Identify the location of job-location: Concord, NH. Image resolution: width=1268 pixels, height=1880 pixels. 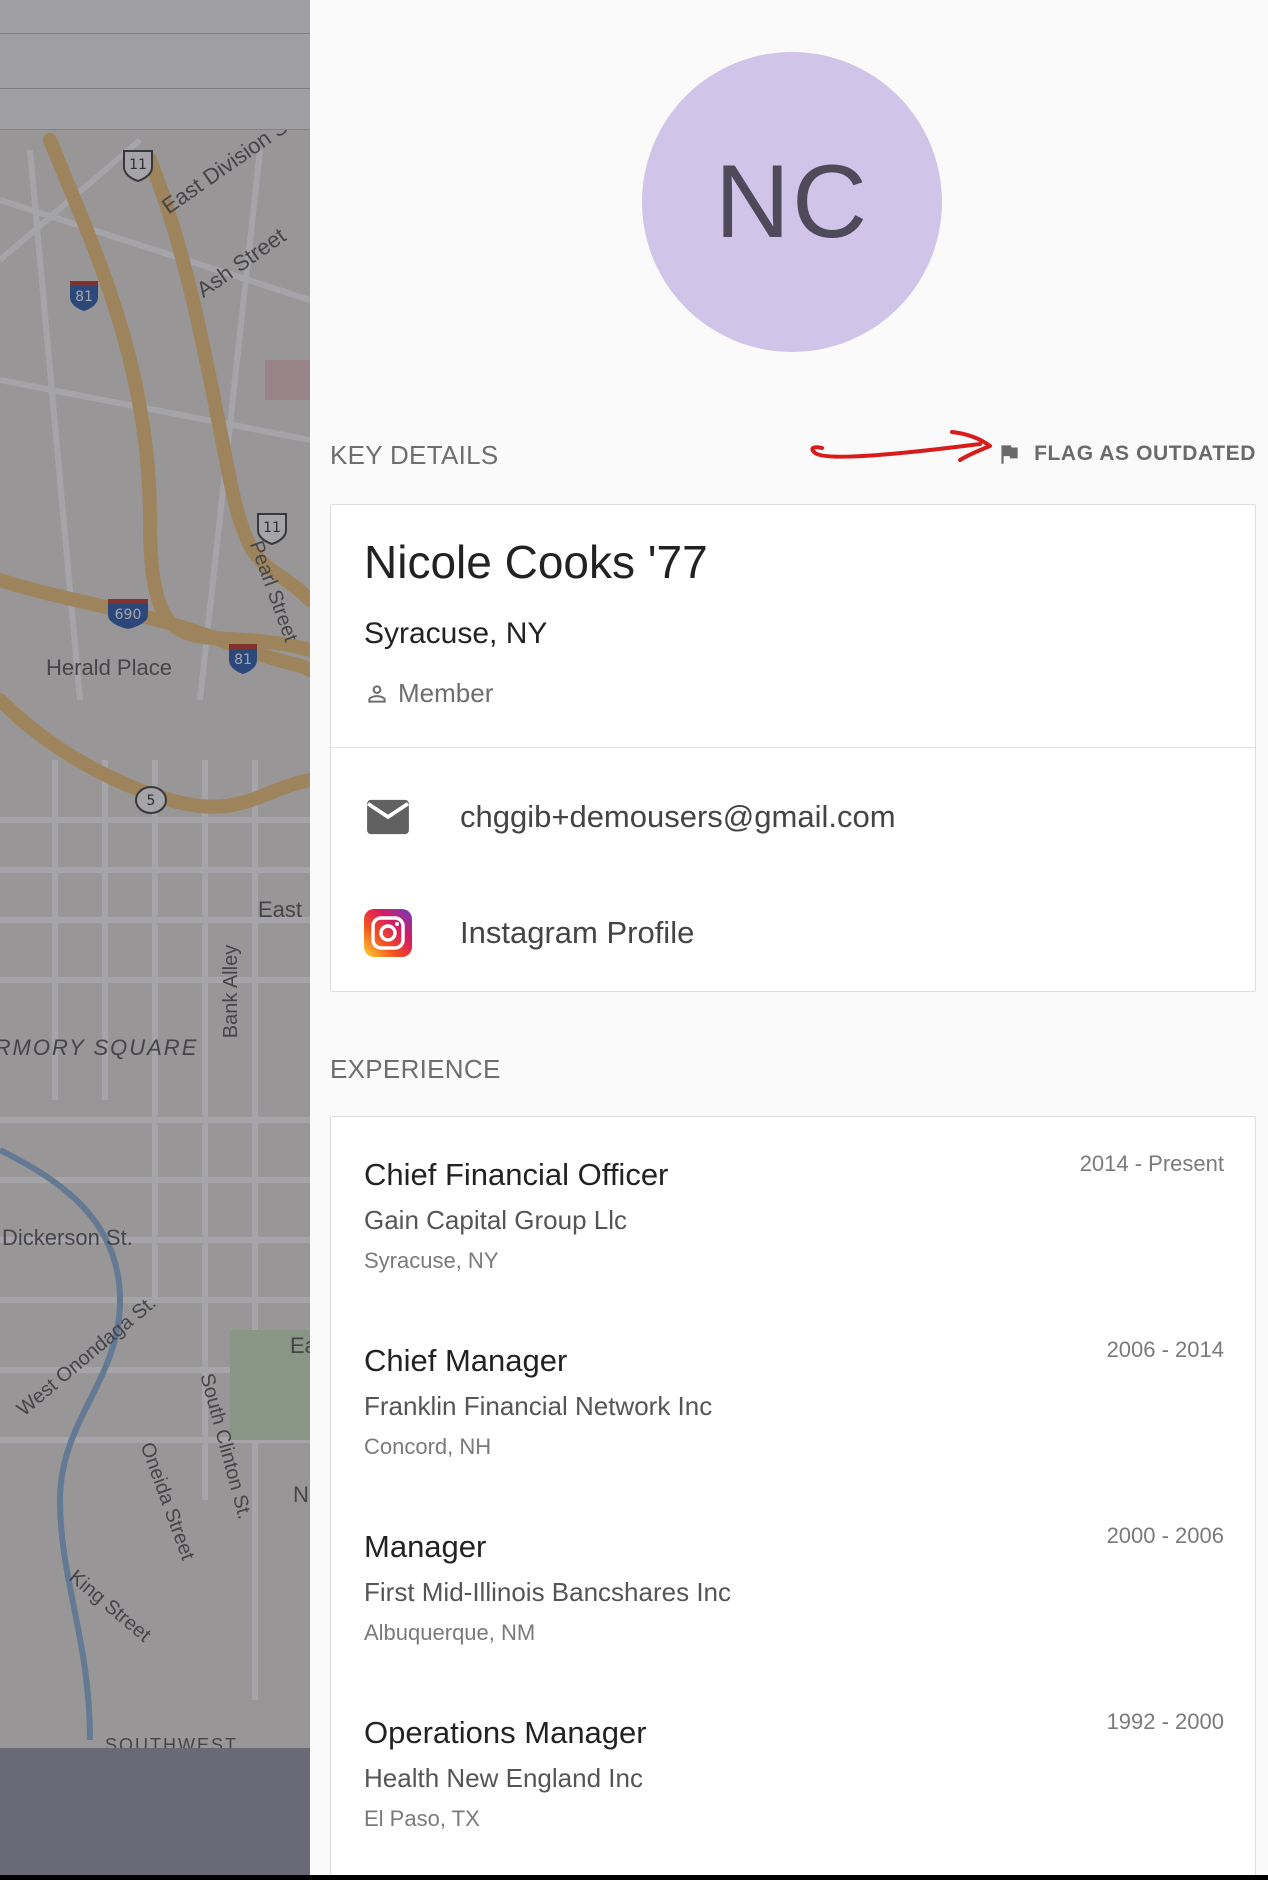
(428, 1446).